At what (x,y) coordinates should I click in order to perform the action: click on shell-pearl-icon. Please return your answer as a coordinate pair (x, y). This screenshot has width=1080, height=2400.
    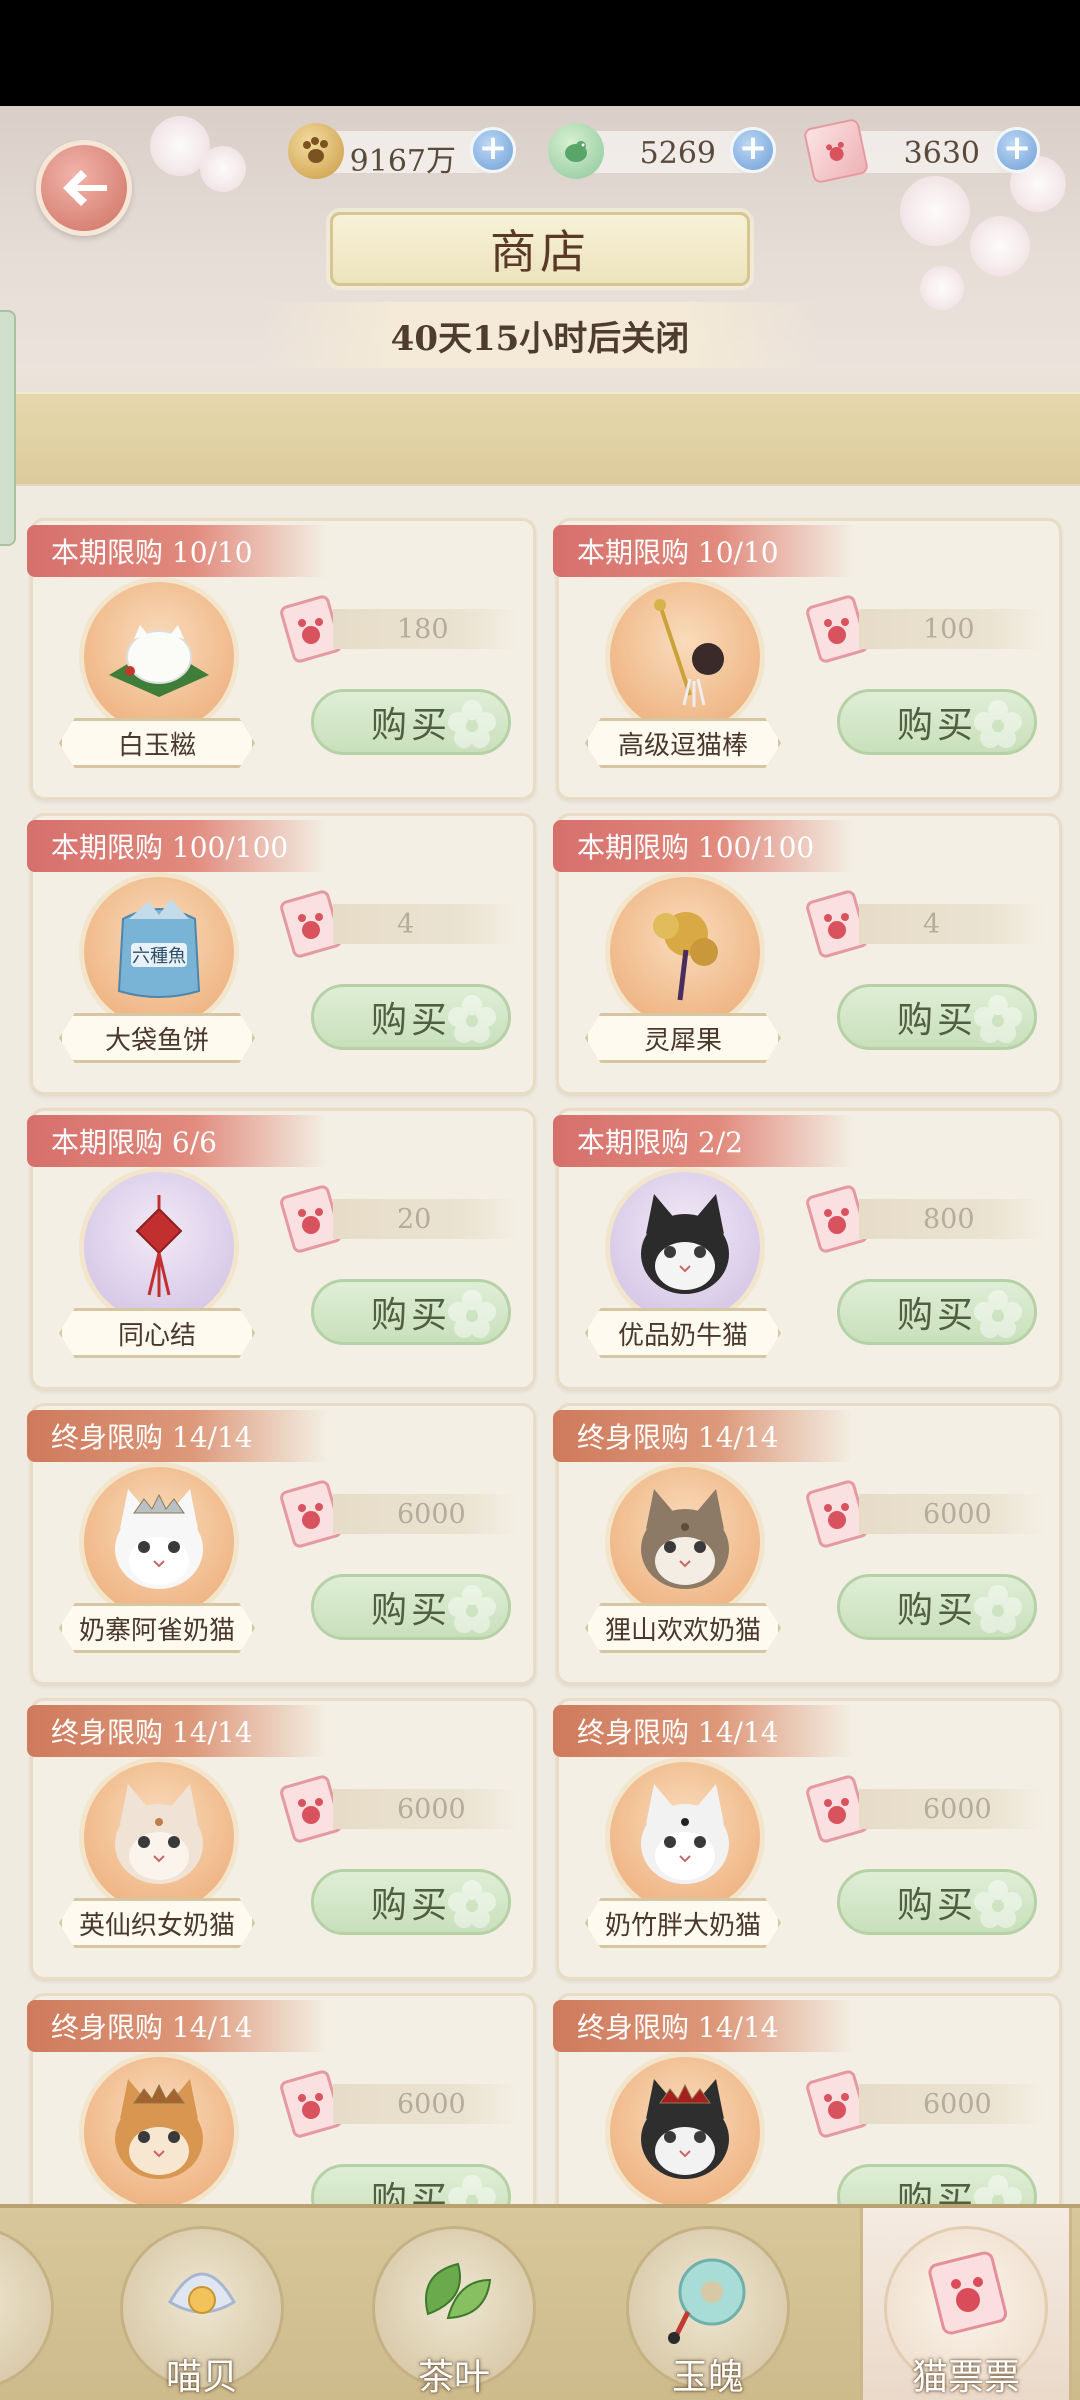
    Looking at the image, I should click on (202, 2293).